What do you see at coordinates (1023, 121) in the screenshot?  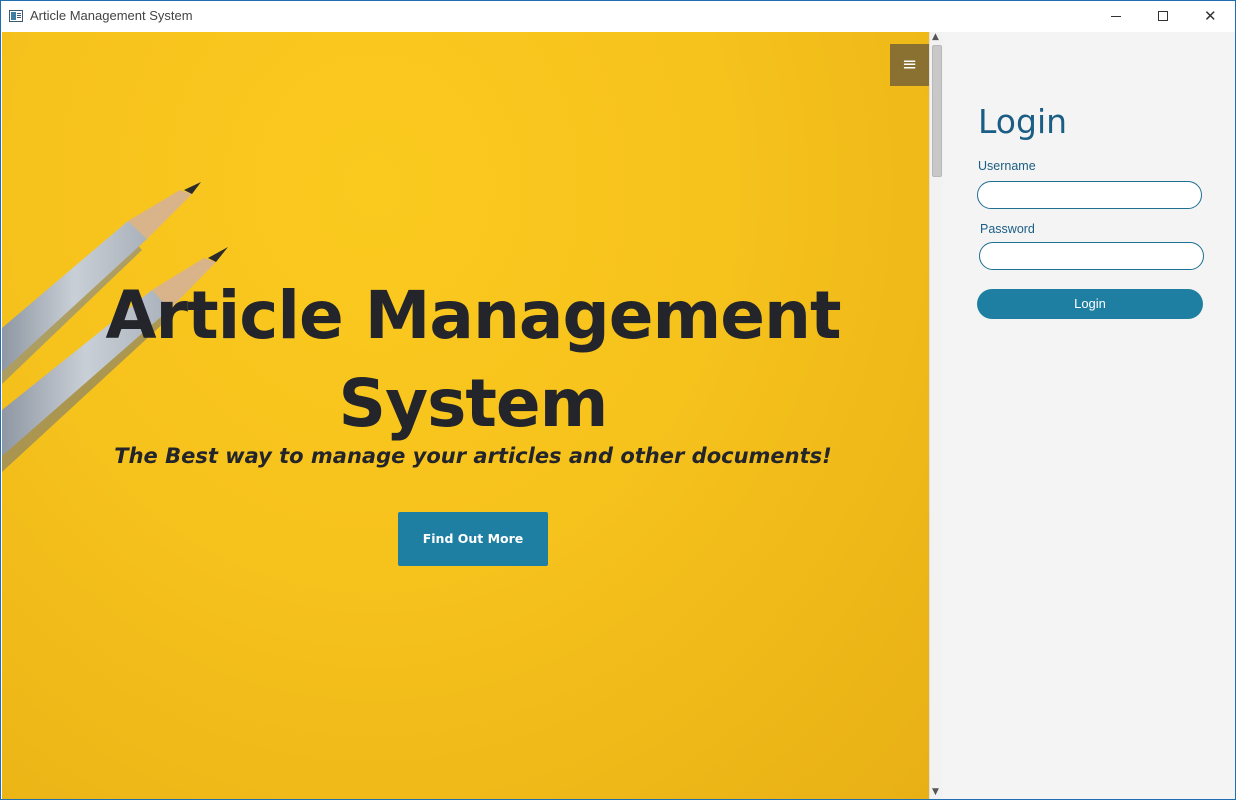 I see `login-title: Login` at bounding box center [1023, 121].